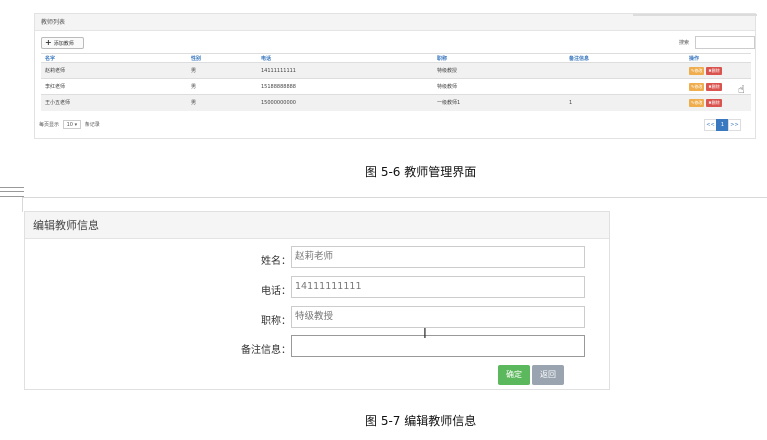 This screenshot has height=440, width=767. What do you see at coordinates (114, 58) in the screenshot?
I see `column-header-name: 名字` at bounding box center [114, 58].